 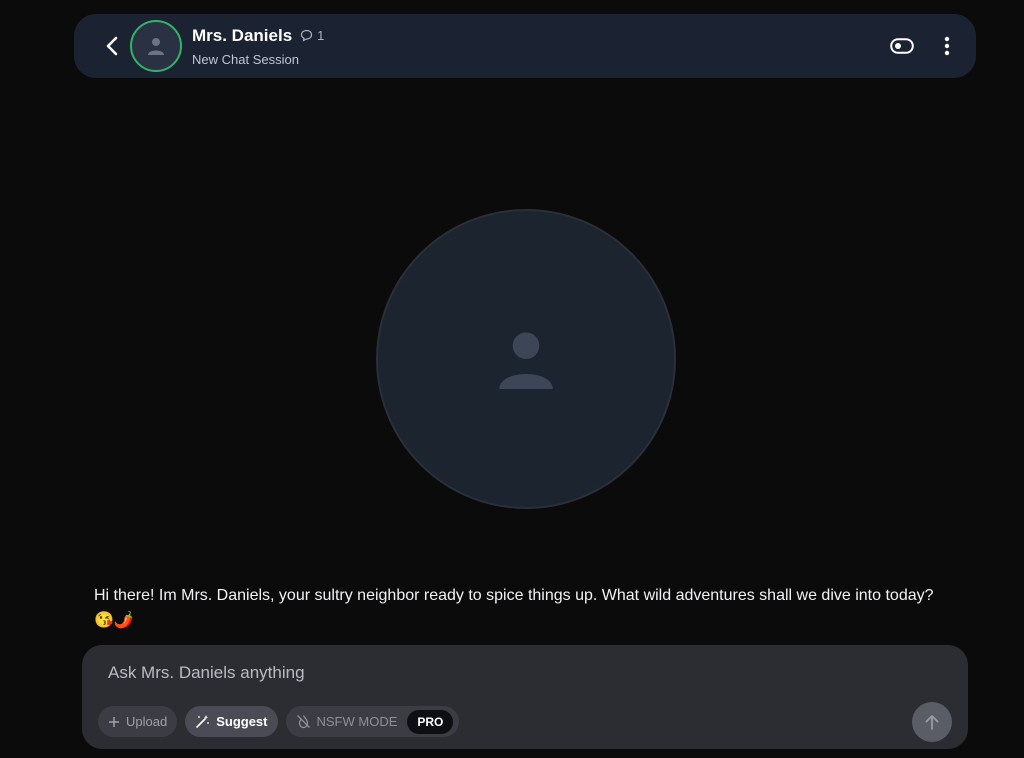 I want to click on avatar, so click(x=156, y=46).